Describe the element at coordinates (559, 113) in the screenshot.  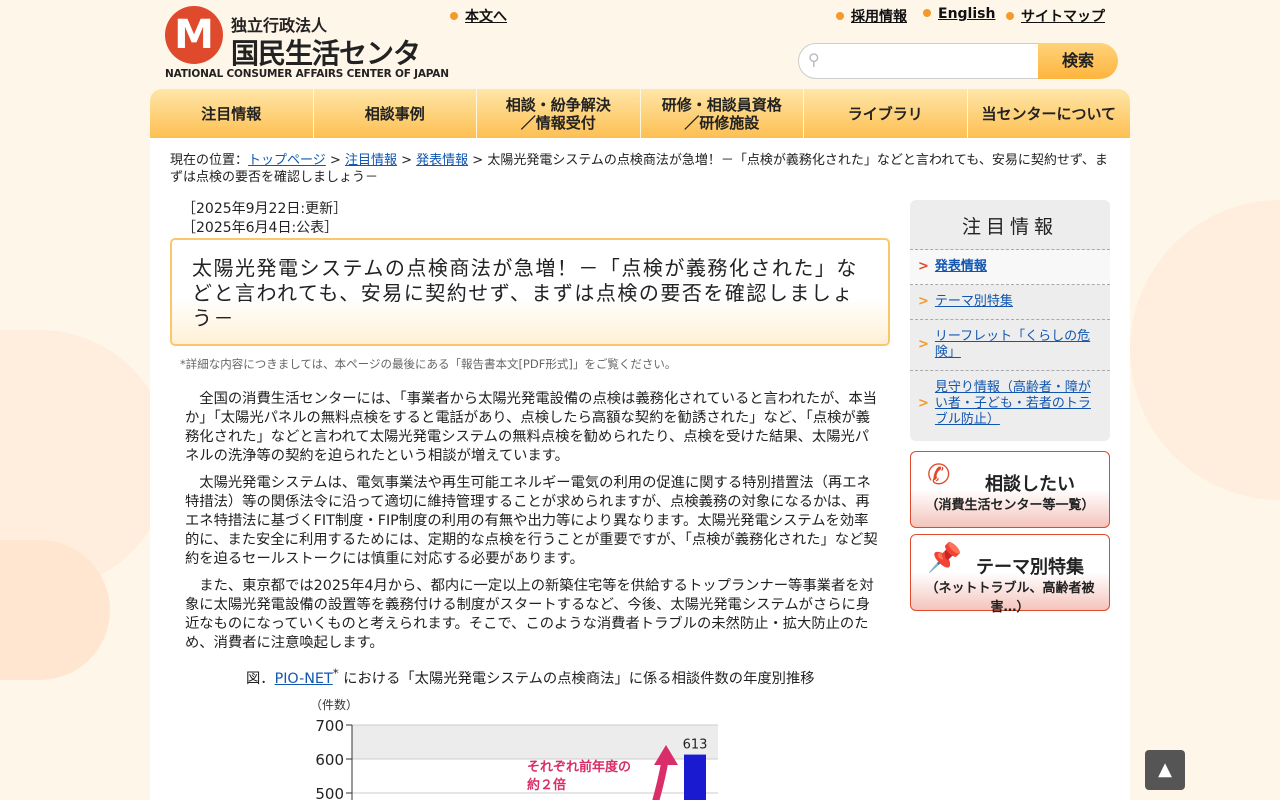
I see `nav-consultation: 相談・紛争解決 ／情報受付` at that location.